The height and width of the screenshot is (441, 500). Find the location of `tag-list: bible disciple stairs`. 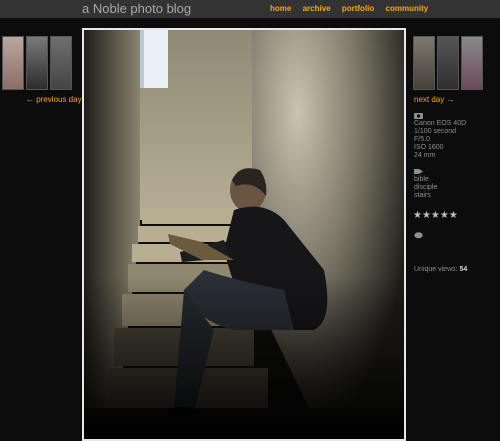

tag-list: bible disciple stairs is located at coordinates (425, 188).